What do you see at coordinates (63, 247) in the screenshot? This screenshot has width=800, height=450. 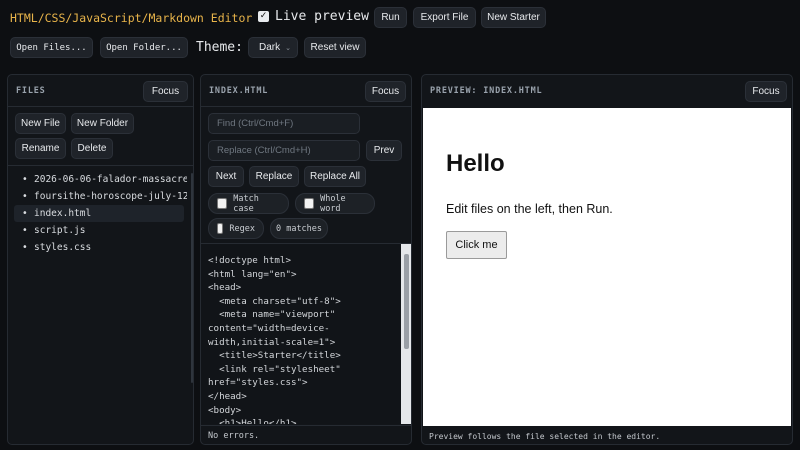 I see `file-item-name: styles.css` at bounding box center [63, 247].